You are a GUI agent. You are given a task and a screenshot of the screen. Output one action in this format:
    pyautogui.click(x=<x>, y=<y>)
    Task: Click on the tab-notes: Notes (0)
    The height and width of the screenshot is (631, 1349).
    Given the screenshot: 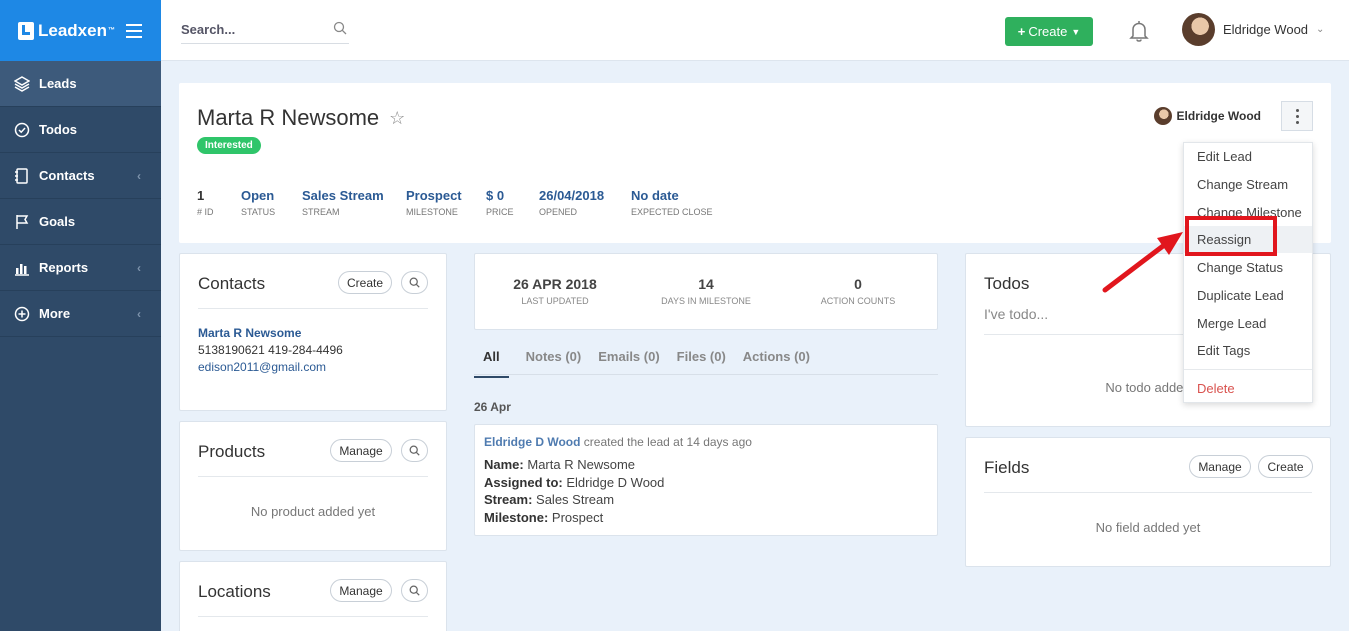 What is the action you would take?
    pyautogui.click(x=554, y=361)
    